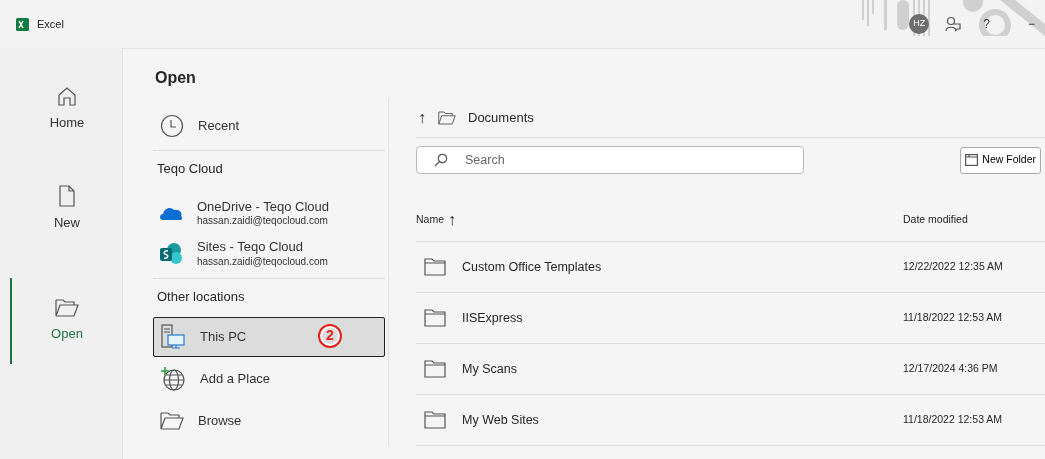  I want to click on file-name: My Web Sites, so click(500, 420).